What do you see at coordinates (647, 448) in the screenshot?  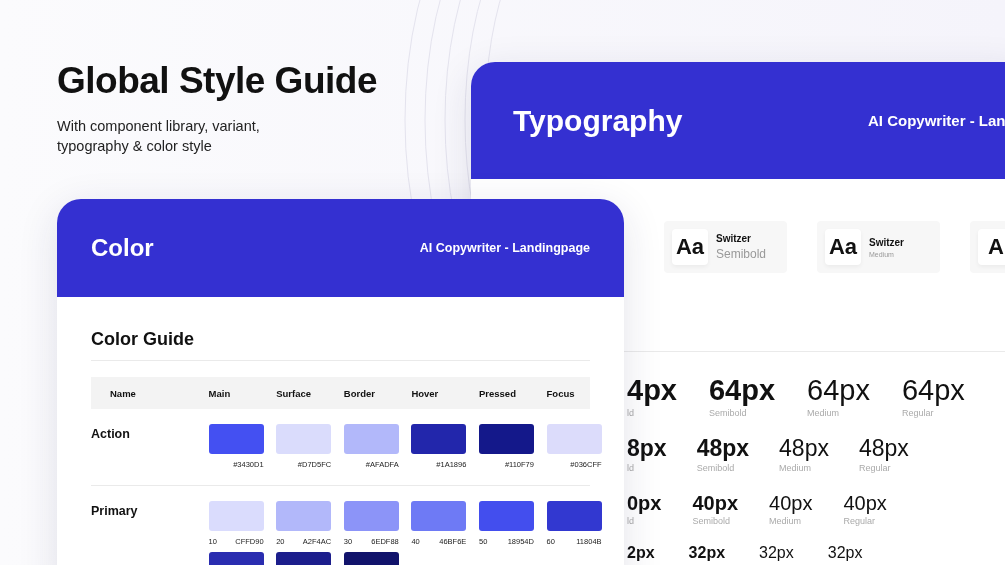 I see `size-sample: 8px` at bounding box center [647, 448].